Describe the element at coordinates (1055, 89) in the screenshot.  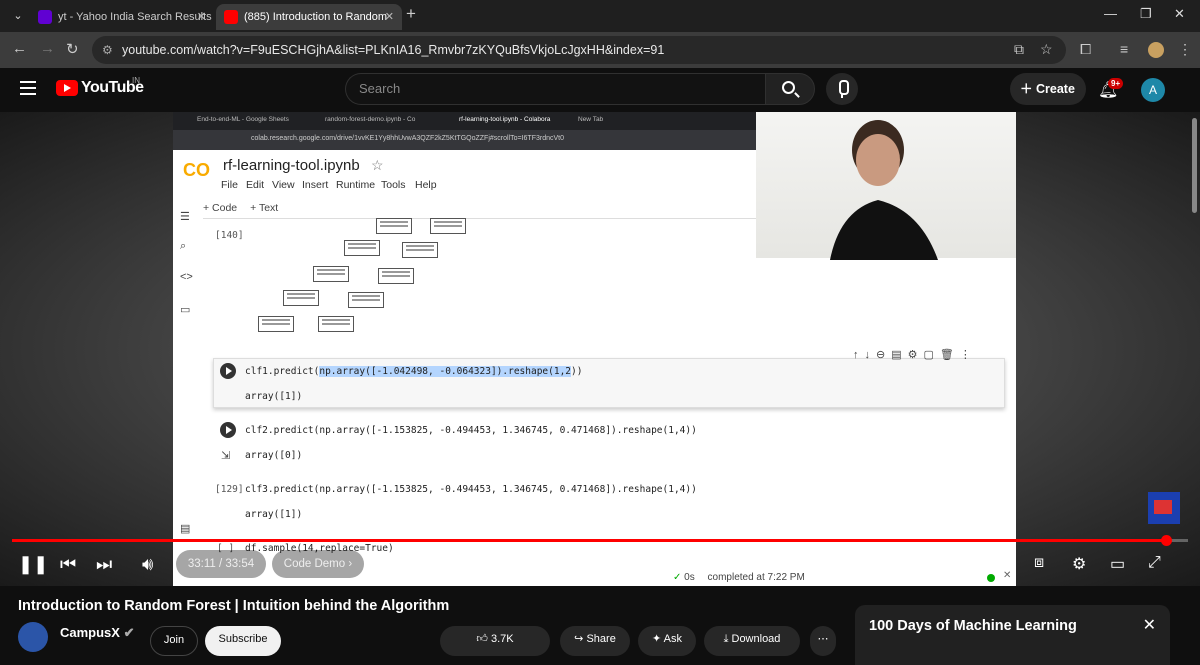
I see `create-label: Create` at that location.